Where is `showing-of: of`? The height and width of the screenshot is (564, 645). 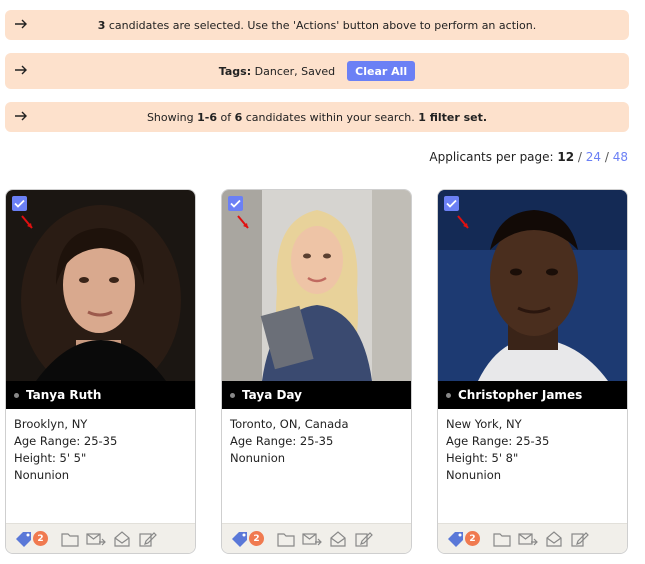 showing-of: of is located at coordinates (226, 117).